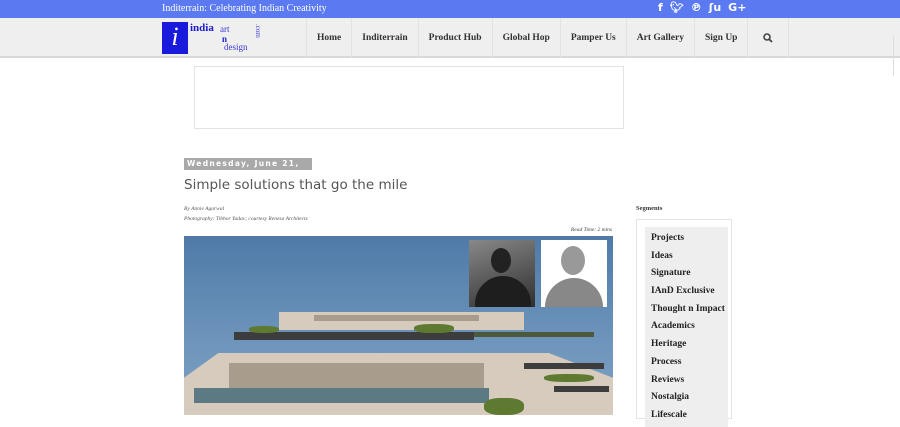 The height and width of the screenshot is (427, 900). What do you see at coordinates (175, 38) in the screenshot?
I see `logo-mark: i` at bounding box center [175, 38].